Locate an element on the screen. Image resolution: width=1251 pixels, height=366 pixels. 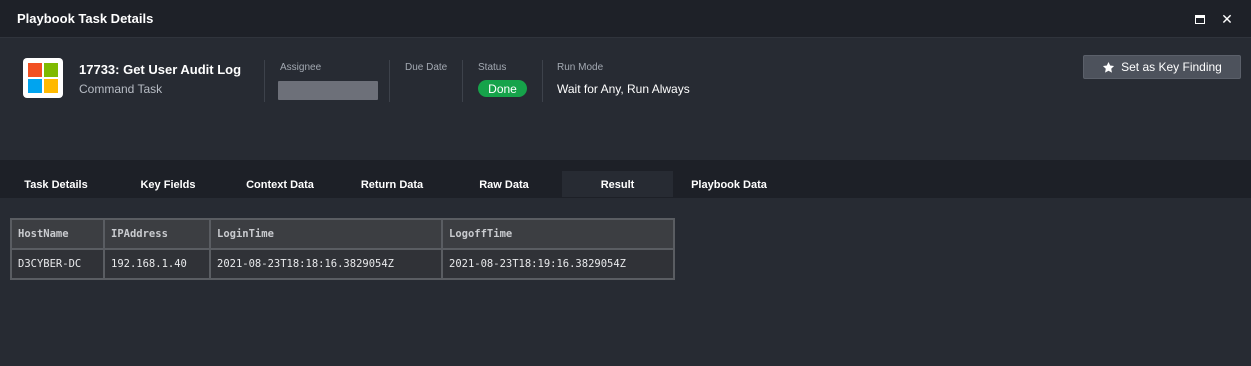
set-key-finding-button: Set as Key Finding is located at coordinates (1162, 67).